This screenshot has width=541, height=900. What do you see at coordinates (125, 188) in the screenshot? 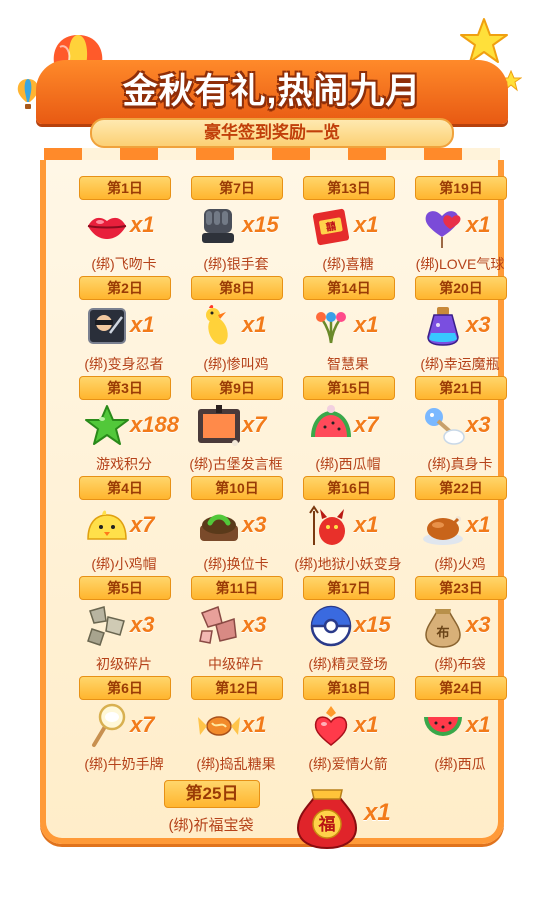
I see `day-badge: 第1日` at bounding box center [125, 188].